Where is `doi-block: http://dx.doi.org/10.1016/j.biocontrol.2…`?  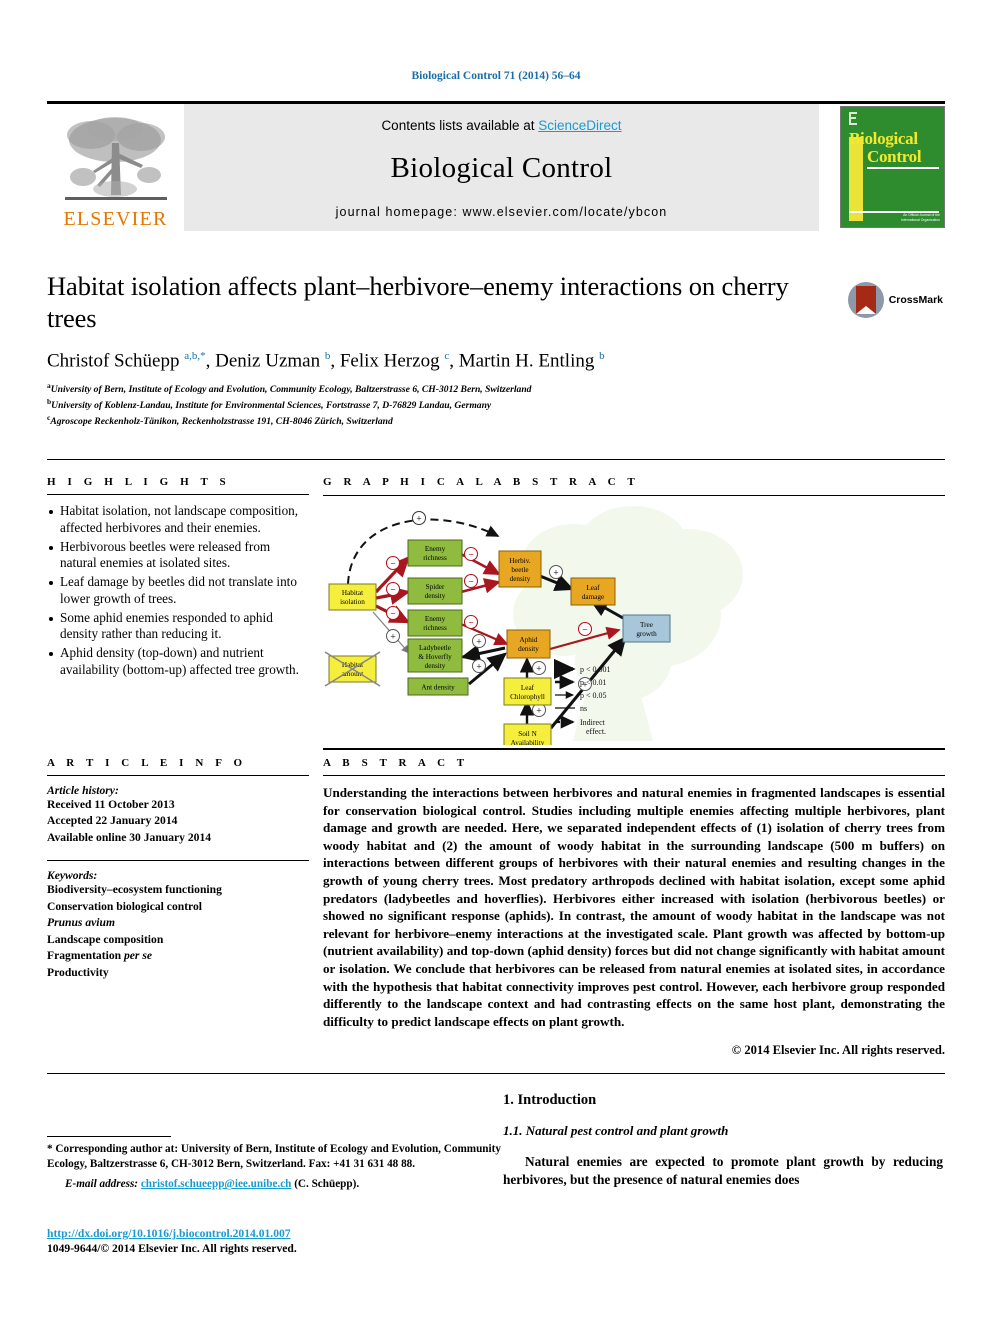 doi-block: http://dx.doi.org/10.1016/j.biocontrol.2… is located at coordinates (277, 1239).